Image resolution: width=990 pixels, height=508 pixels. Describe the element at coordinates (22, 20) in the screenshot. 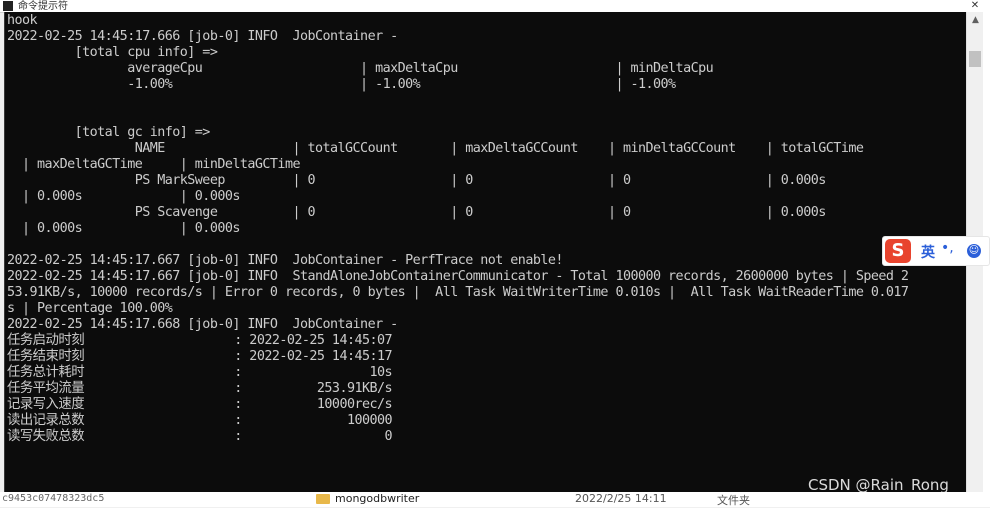

I see `console-line: hook` at that location.